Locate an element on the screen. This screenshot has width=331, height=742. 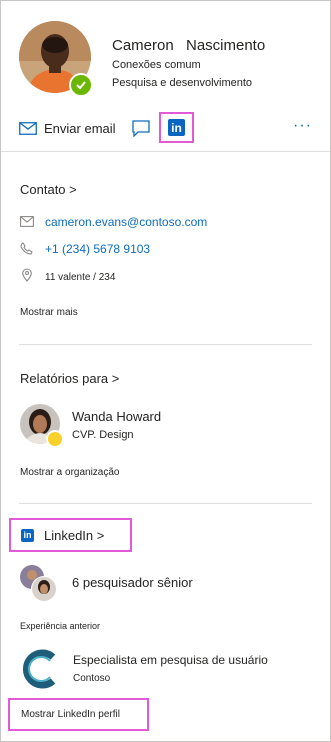
send-email-button: Enviar email is located at coordinates (67, 128).